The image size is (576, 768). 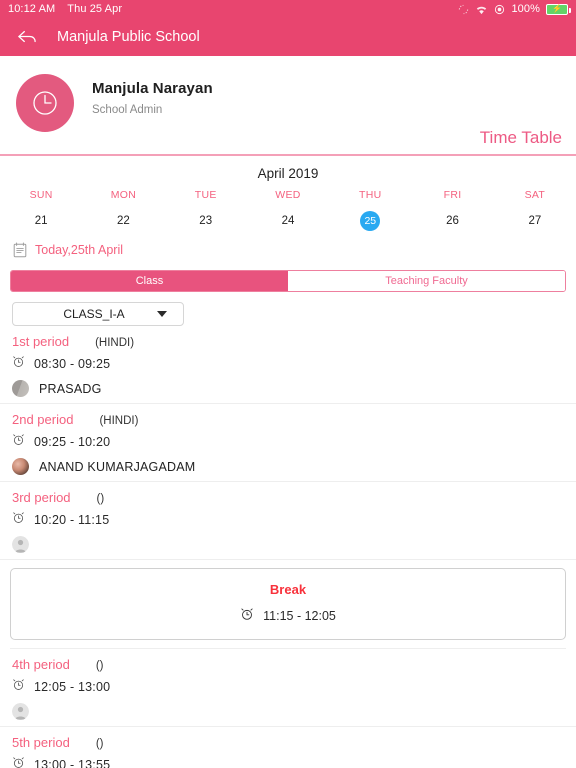 I want to click on calendar-day-23: 23, so click(x=206, y=221).